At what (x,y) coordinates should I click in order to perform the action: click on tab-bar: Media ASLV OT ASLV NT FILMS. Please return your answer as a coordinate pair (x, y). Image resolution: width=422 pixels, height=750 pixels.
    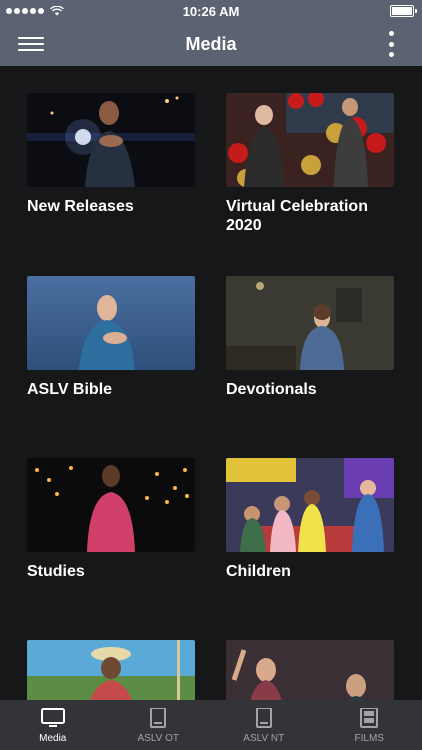
    Looking at the image, I should click on (211, 725).